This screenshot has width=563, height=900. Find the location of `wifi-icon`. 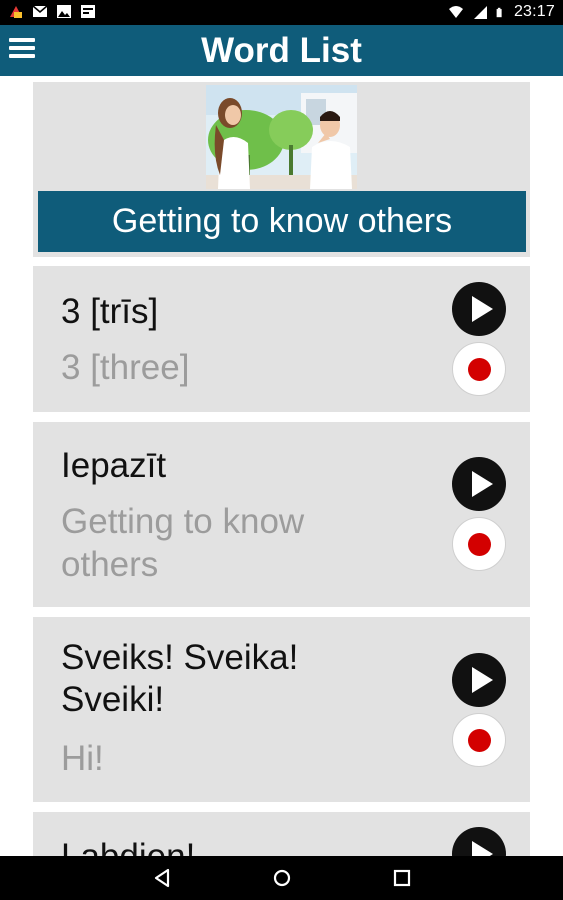

wifi-icon is located at coordinates (455, 11).